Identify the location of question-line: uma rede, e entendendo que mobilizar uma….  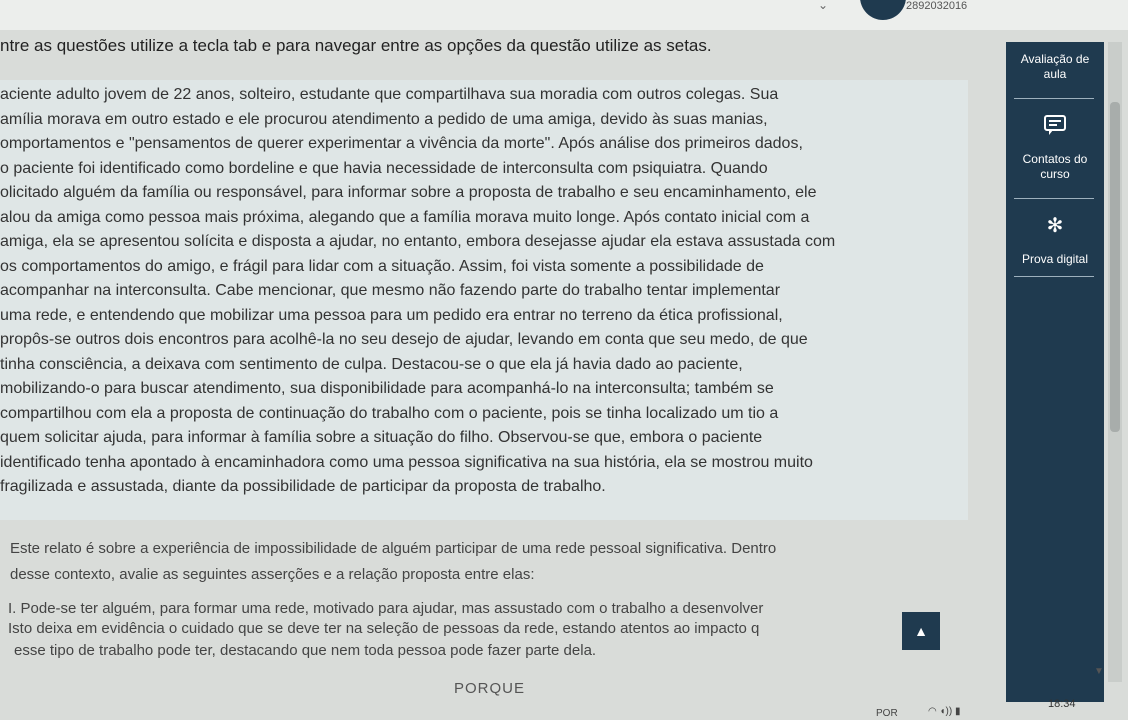
(391, 315).